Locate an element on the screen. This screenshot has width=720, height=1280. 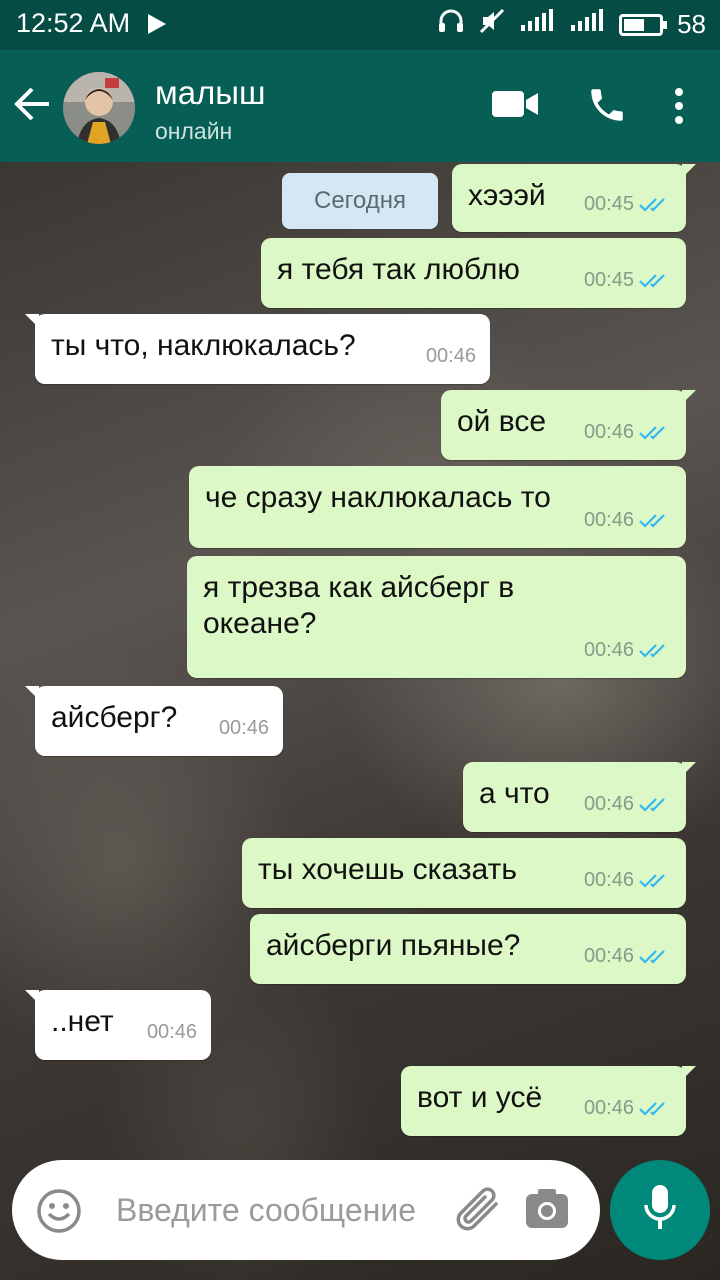
message-text: вот и усё is located at coordinates (480, 1097).